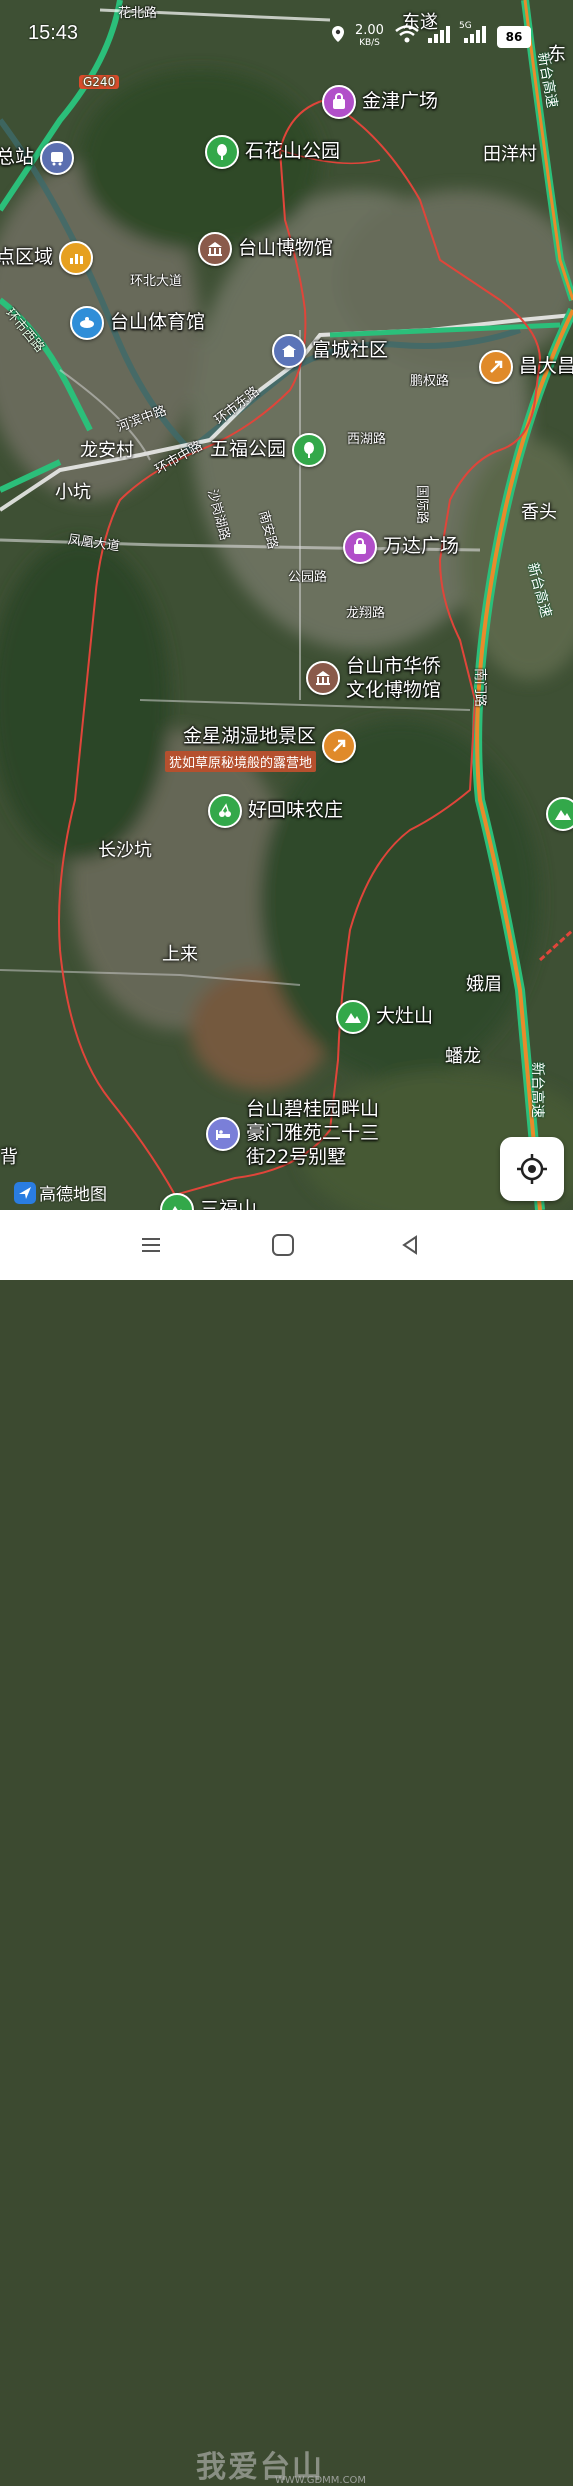 This screenshot has width=573, height=2486. I want to click on poi-label: 台山体育馆, so click(158, 322).